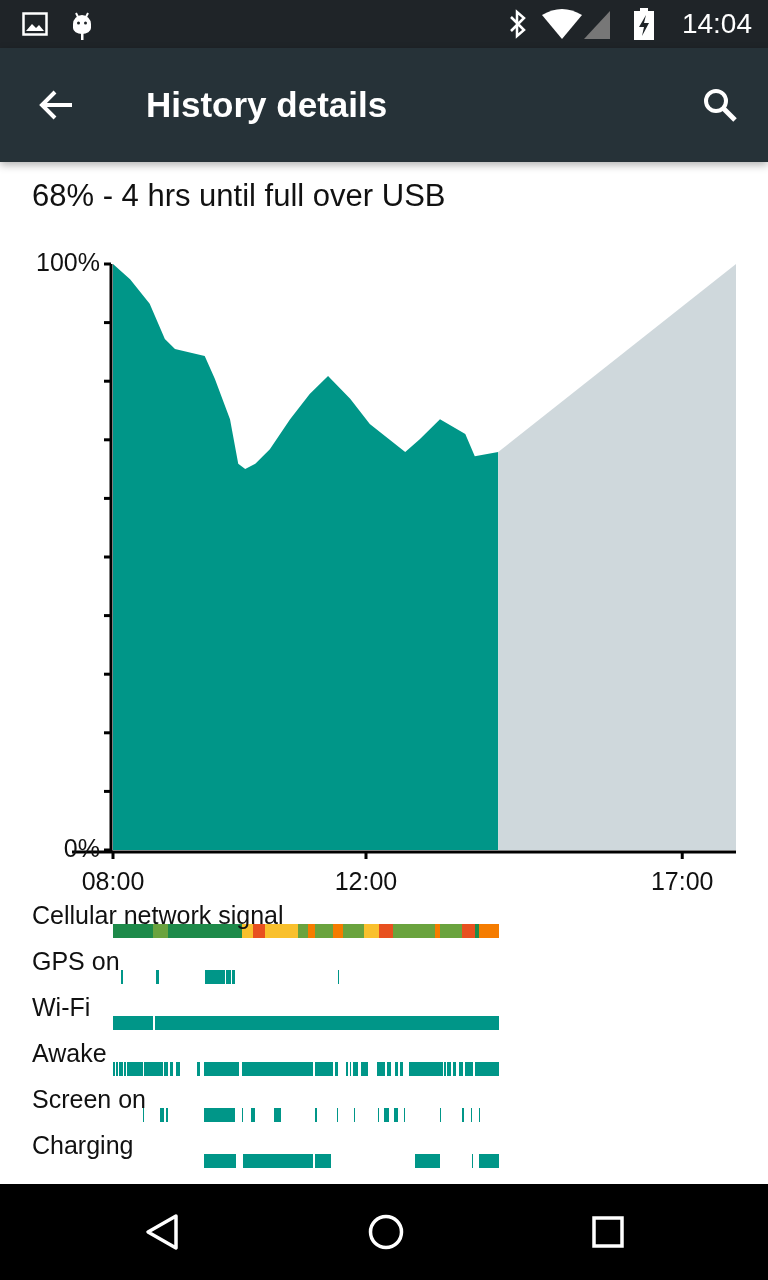 This screenshot has height=1280, width=768. I want to click on timeline-label: Wi-Fi, so click(61, 1007).